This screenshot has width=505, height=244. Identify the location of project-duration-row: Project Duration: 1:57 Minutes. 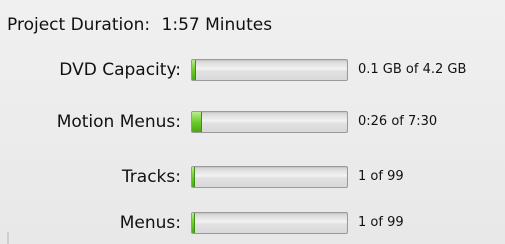
(139, 25).